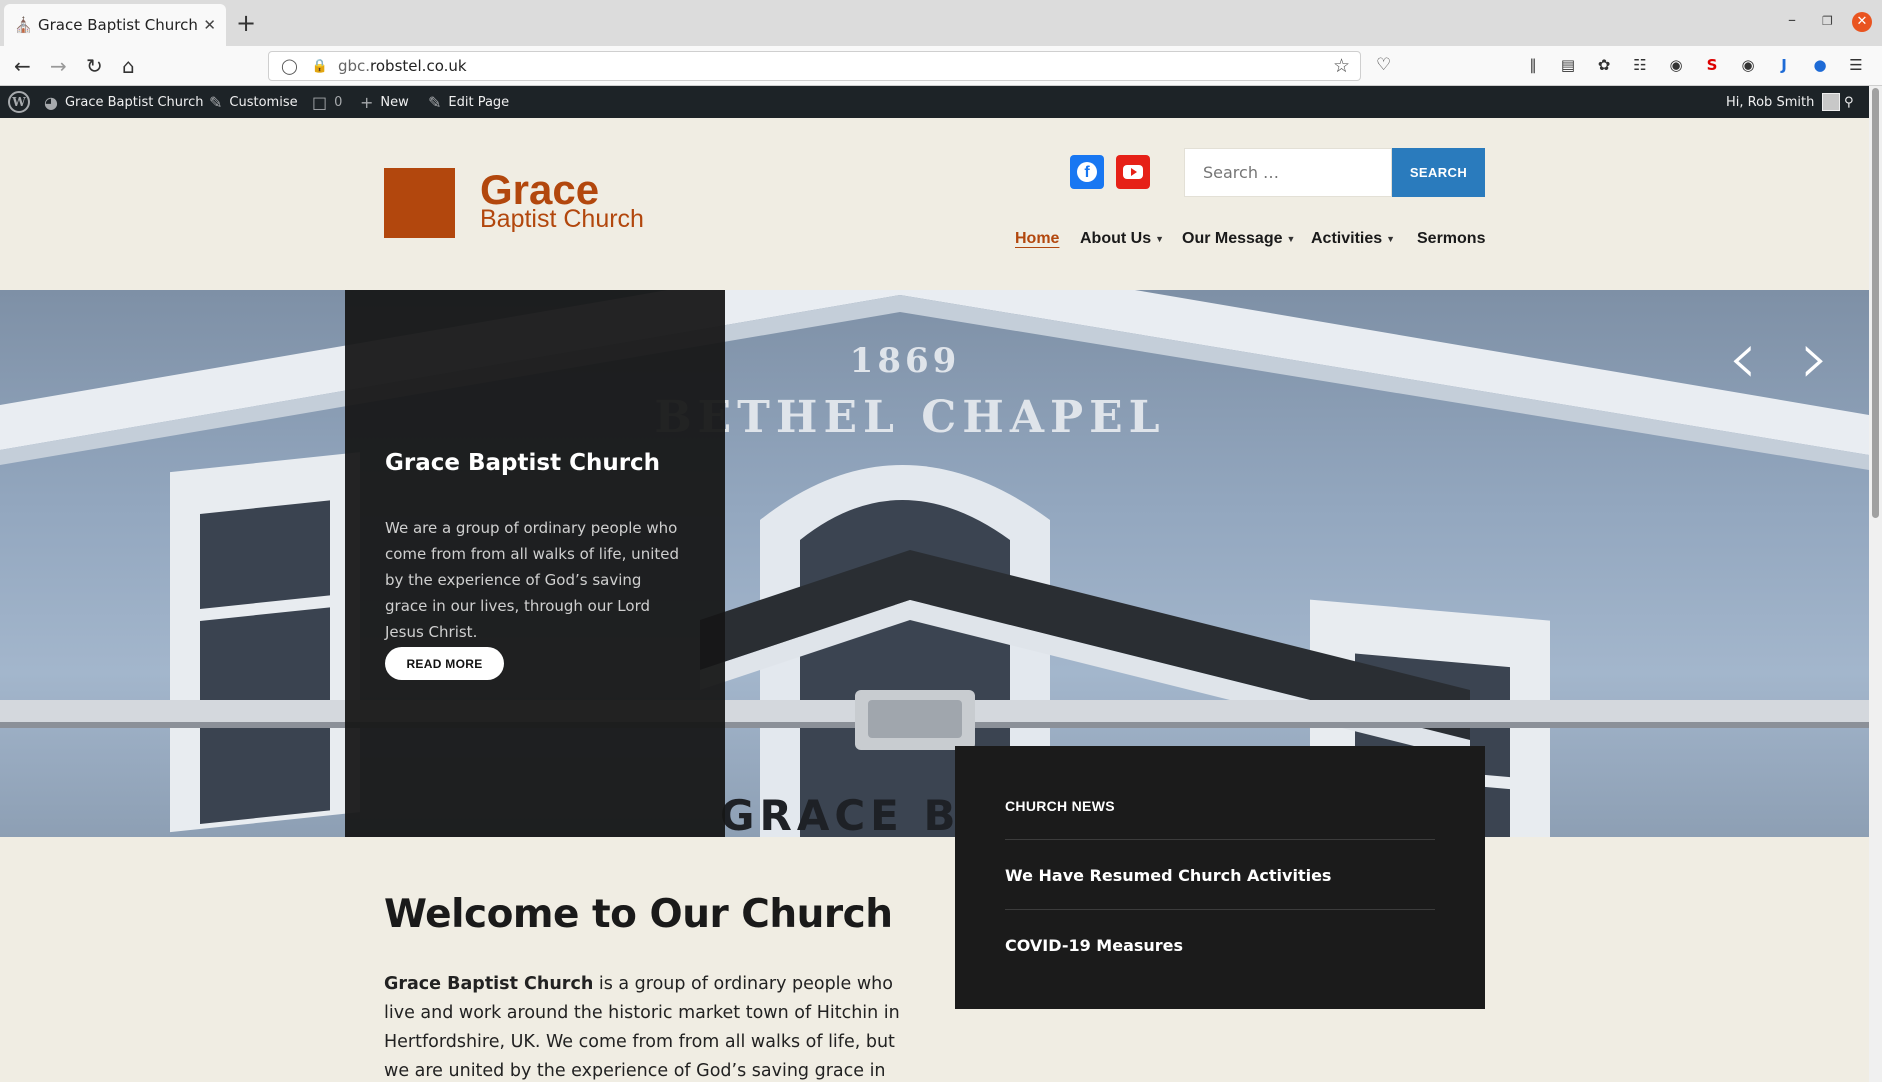 The width and height of the screenshot is (1882, 1082). Describe the element at coordinates (1792, 19) in the screenshot. I see `minimize-icon: –` at that location.